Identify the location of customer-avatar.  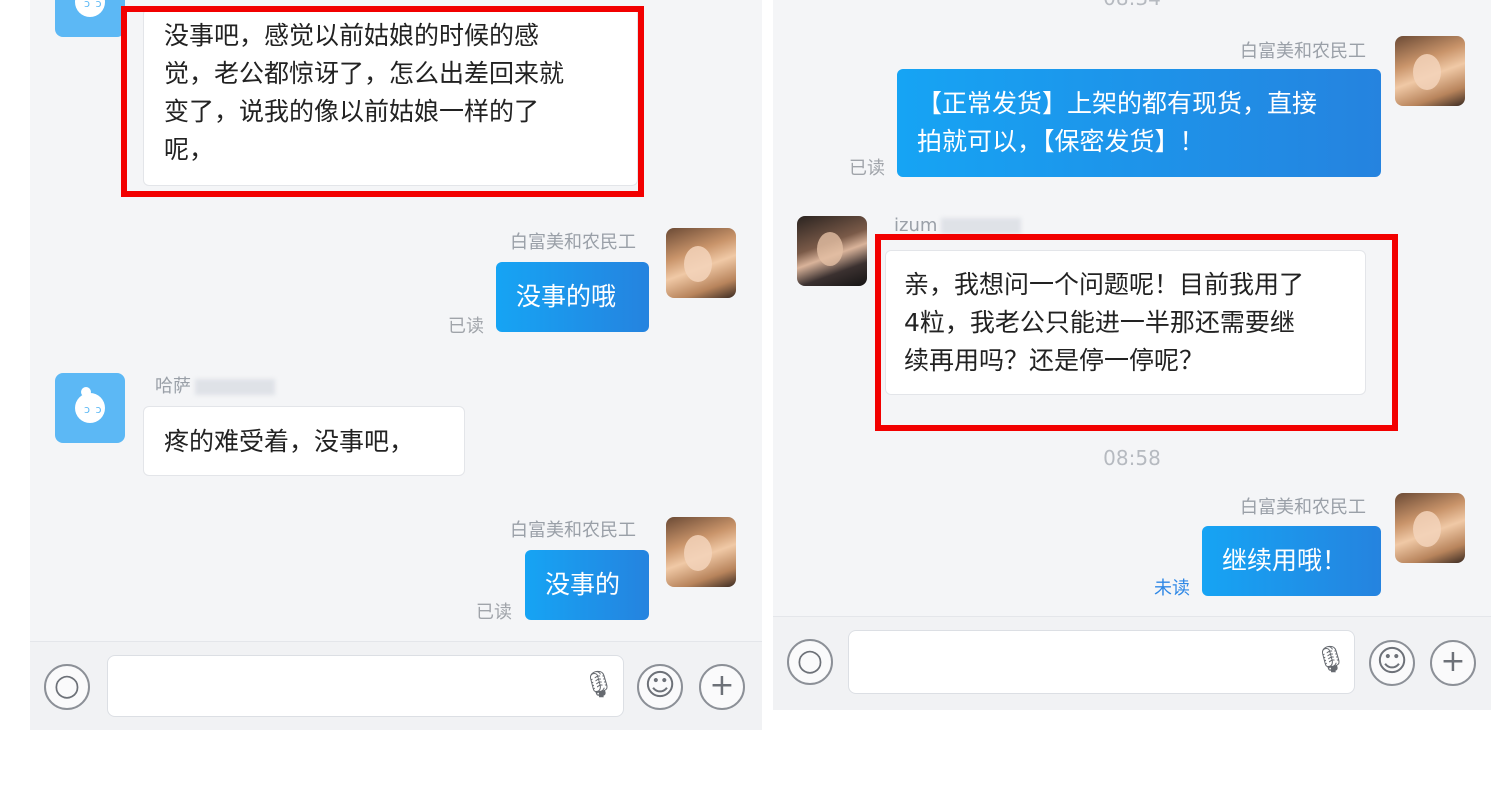
(832, 251).